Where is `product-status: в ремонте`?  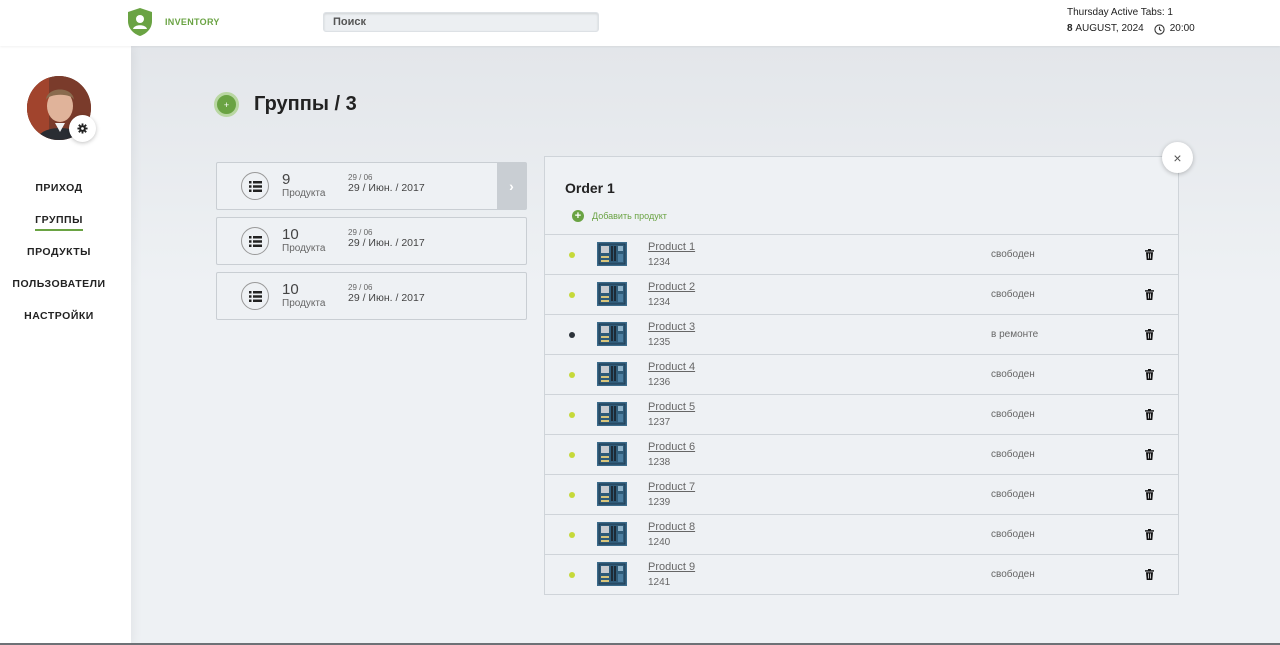
product-status: в ремонте is located at coordinates (1015, 334).